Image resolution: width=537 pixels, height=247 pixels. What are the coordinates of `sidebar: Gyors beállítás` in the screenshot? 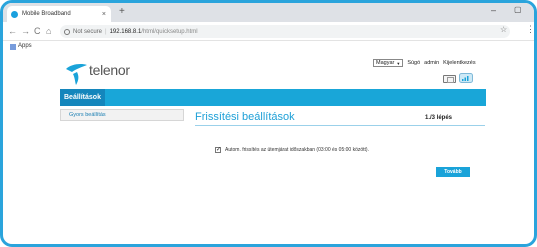 It's located at (124, 115).